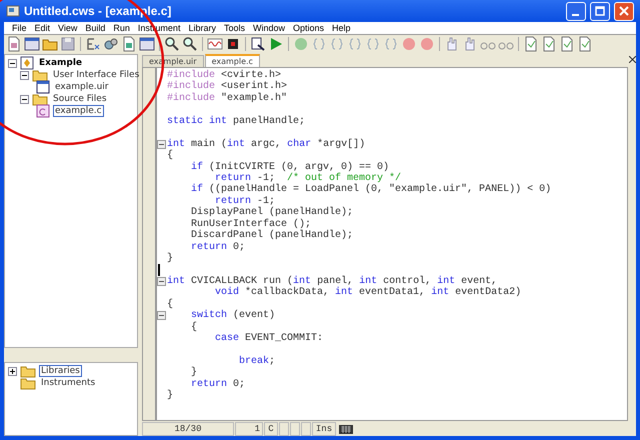 This screenshot has width=640, height=440. Describe the element at coordinates (95, 28) in the screenshot. I see `menu-item: Build` at that location.